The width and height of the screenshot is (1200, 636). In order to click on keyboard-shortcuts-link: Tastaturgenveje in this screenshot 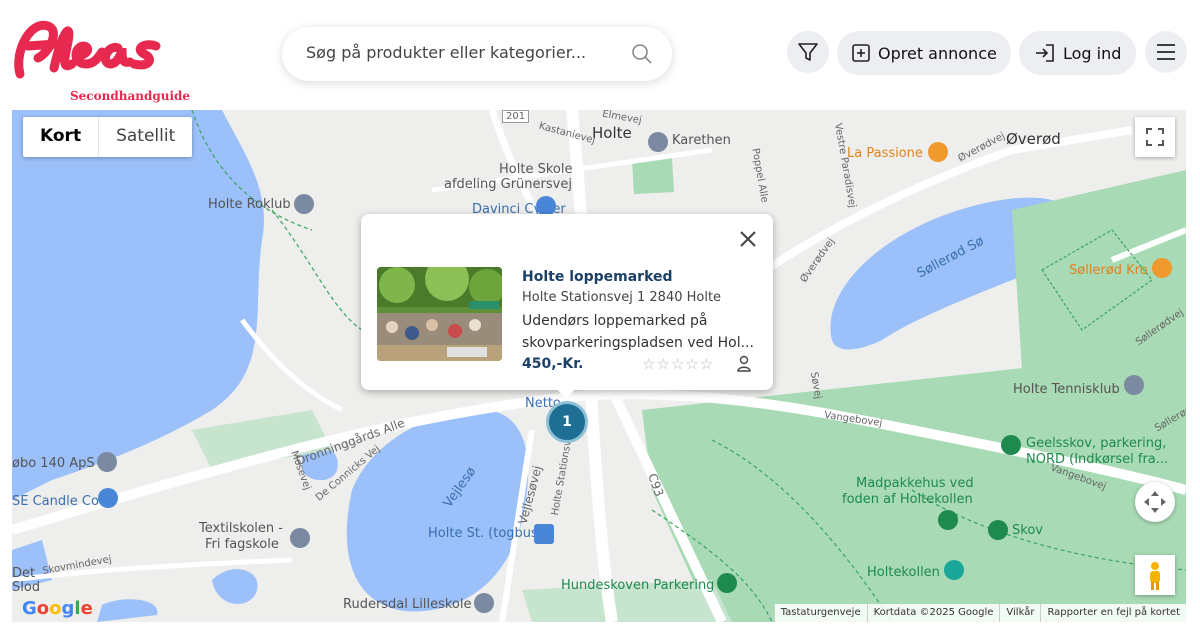, I will do `click(820, 613)`.